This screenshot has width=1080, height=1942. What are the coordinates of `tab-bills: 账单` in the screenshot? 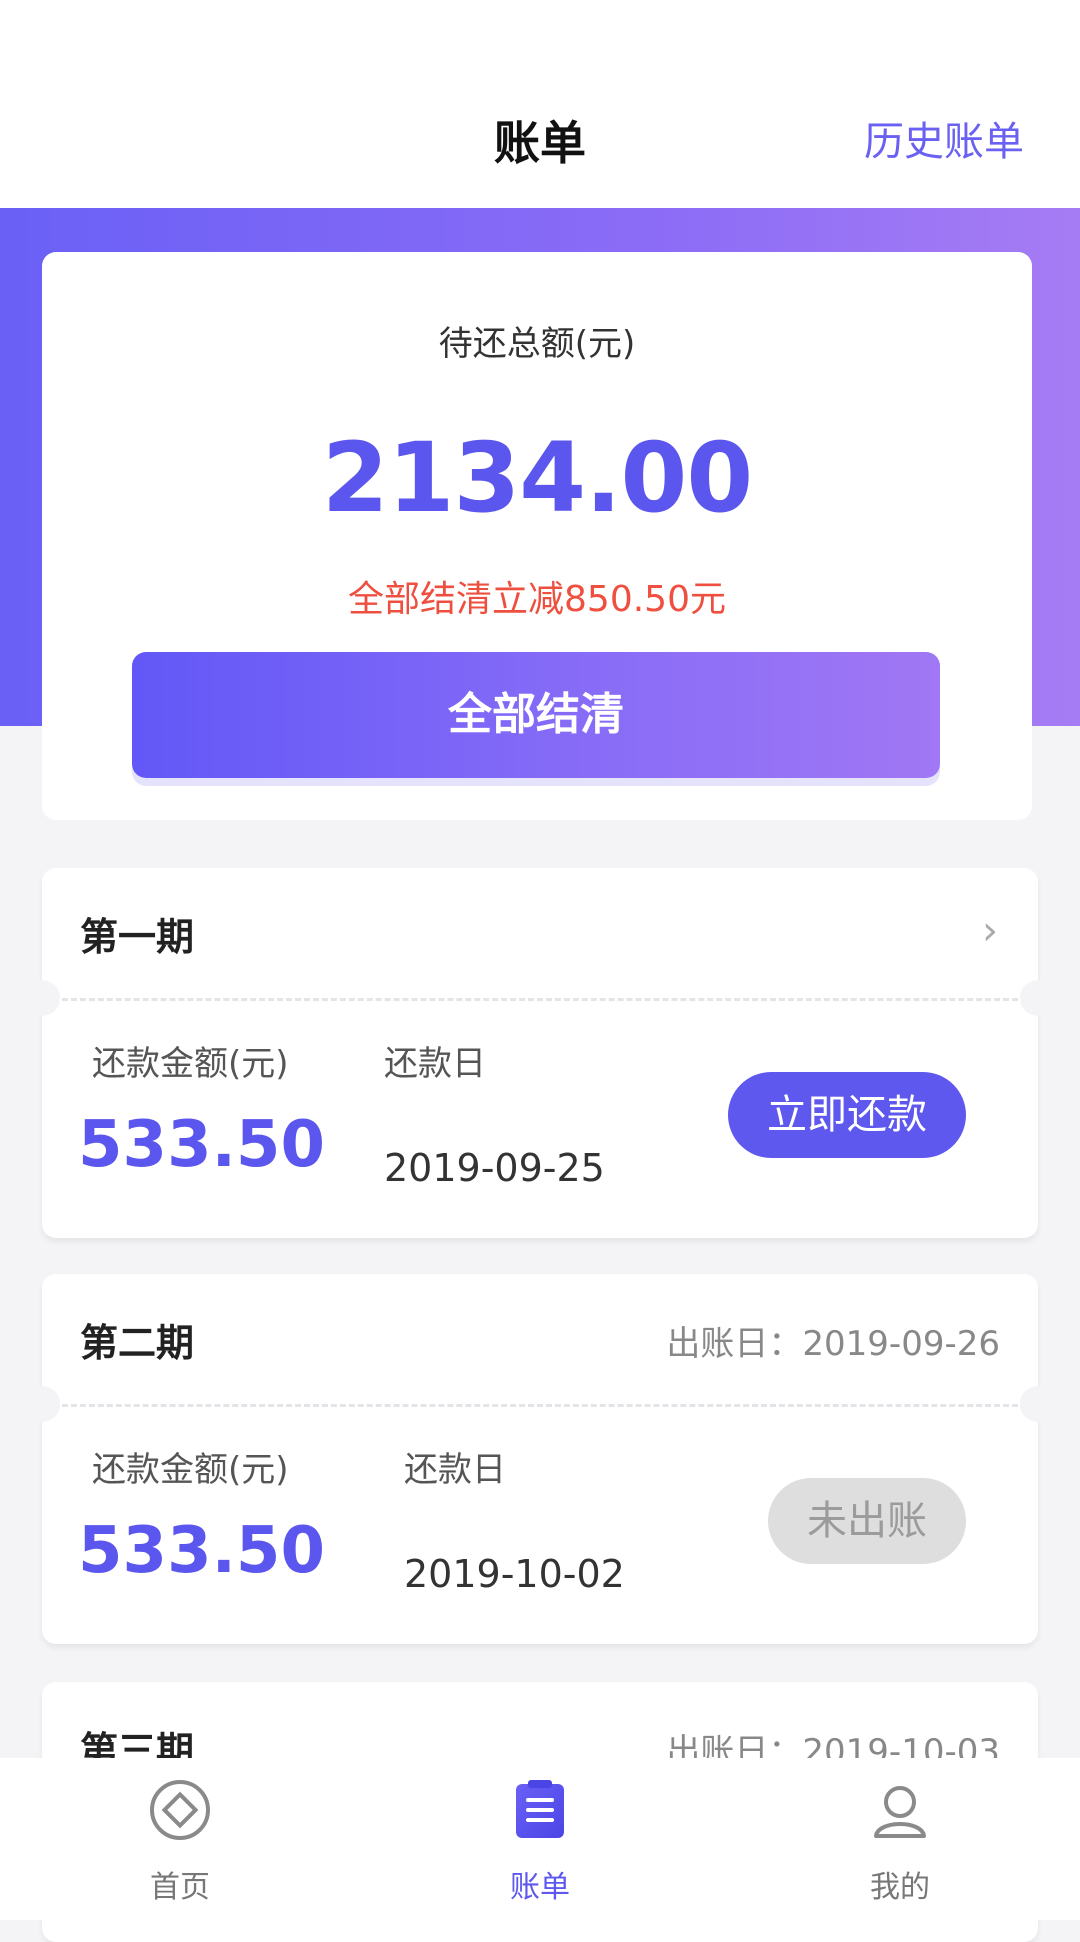 It's located at (540, 1839).